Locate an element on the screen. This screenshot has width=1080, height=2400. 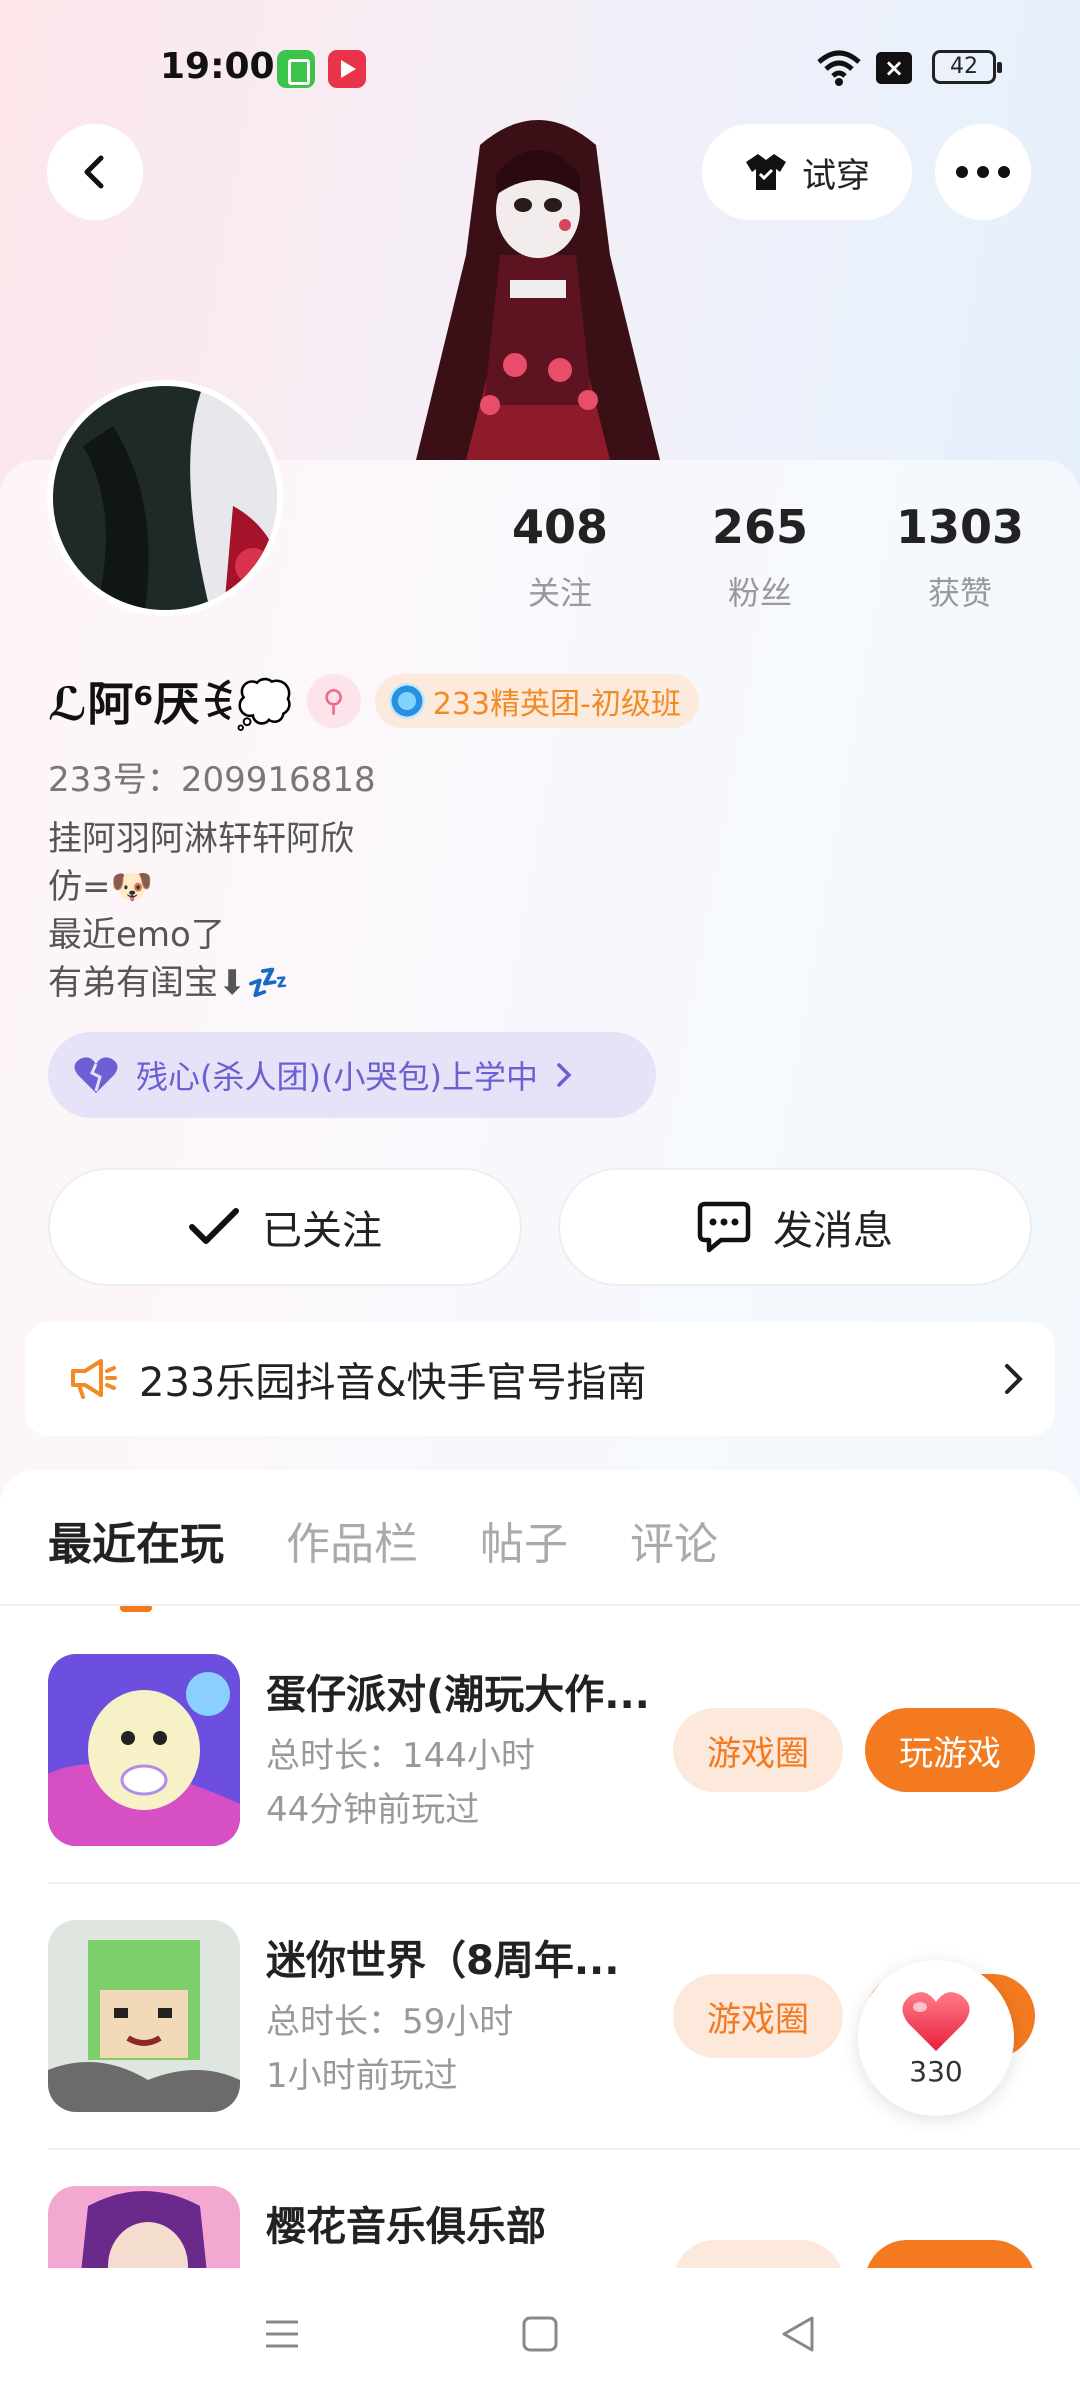
like-floating-button: 330 is located at coordinates (936, 2038).